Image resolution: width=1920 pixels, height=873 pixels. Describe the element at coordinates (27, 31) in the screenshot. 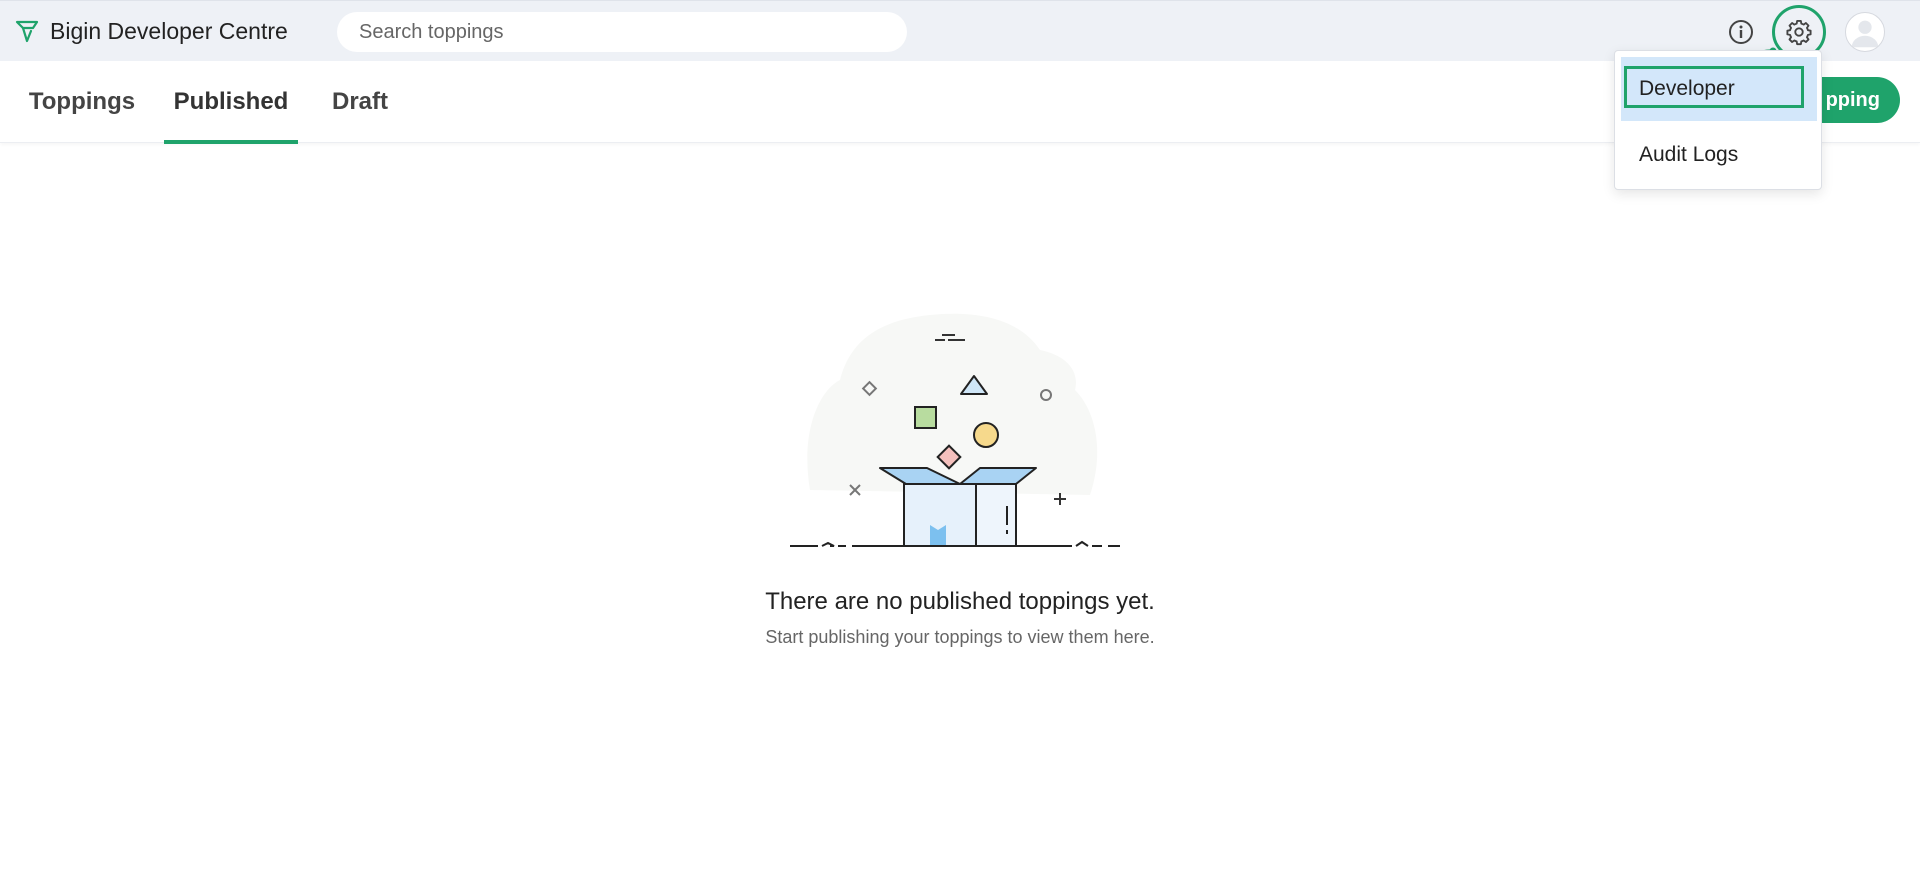

I see `bigin-logo-icon` at that location.